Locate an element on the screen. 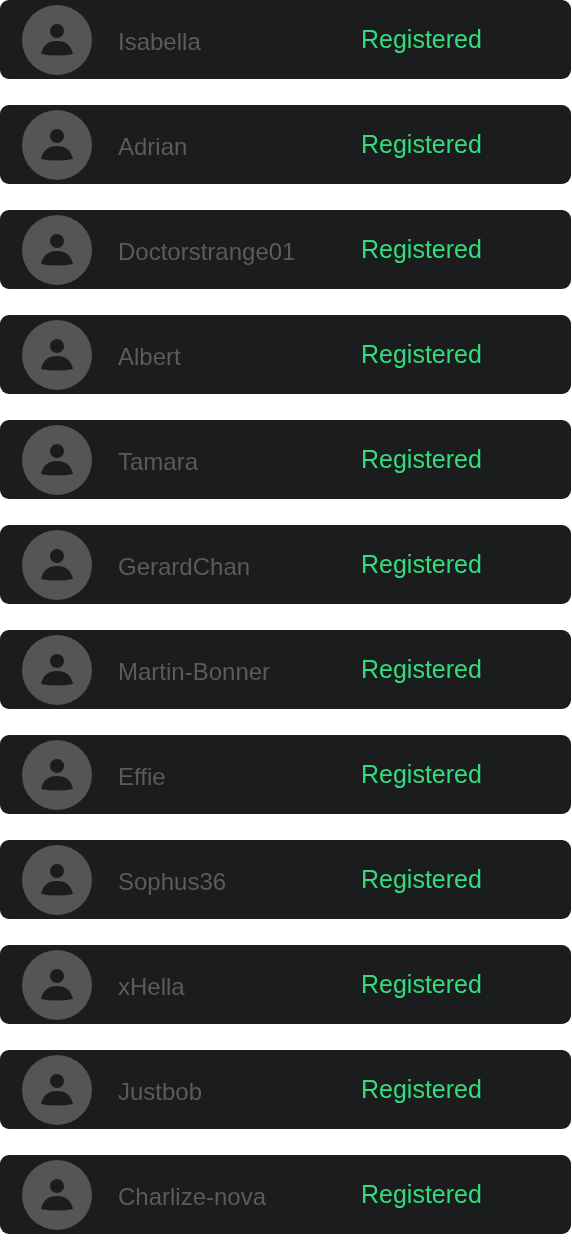  user-name: Martin-Bonner is located at coordinates (195, 671).